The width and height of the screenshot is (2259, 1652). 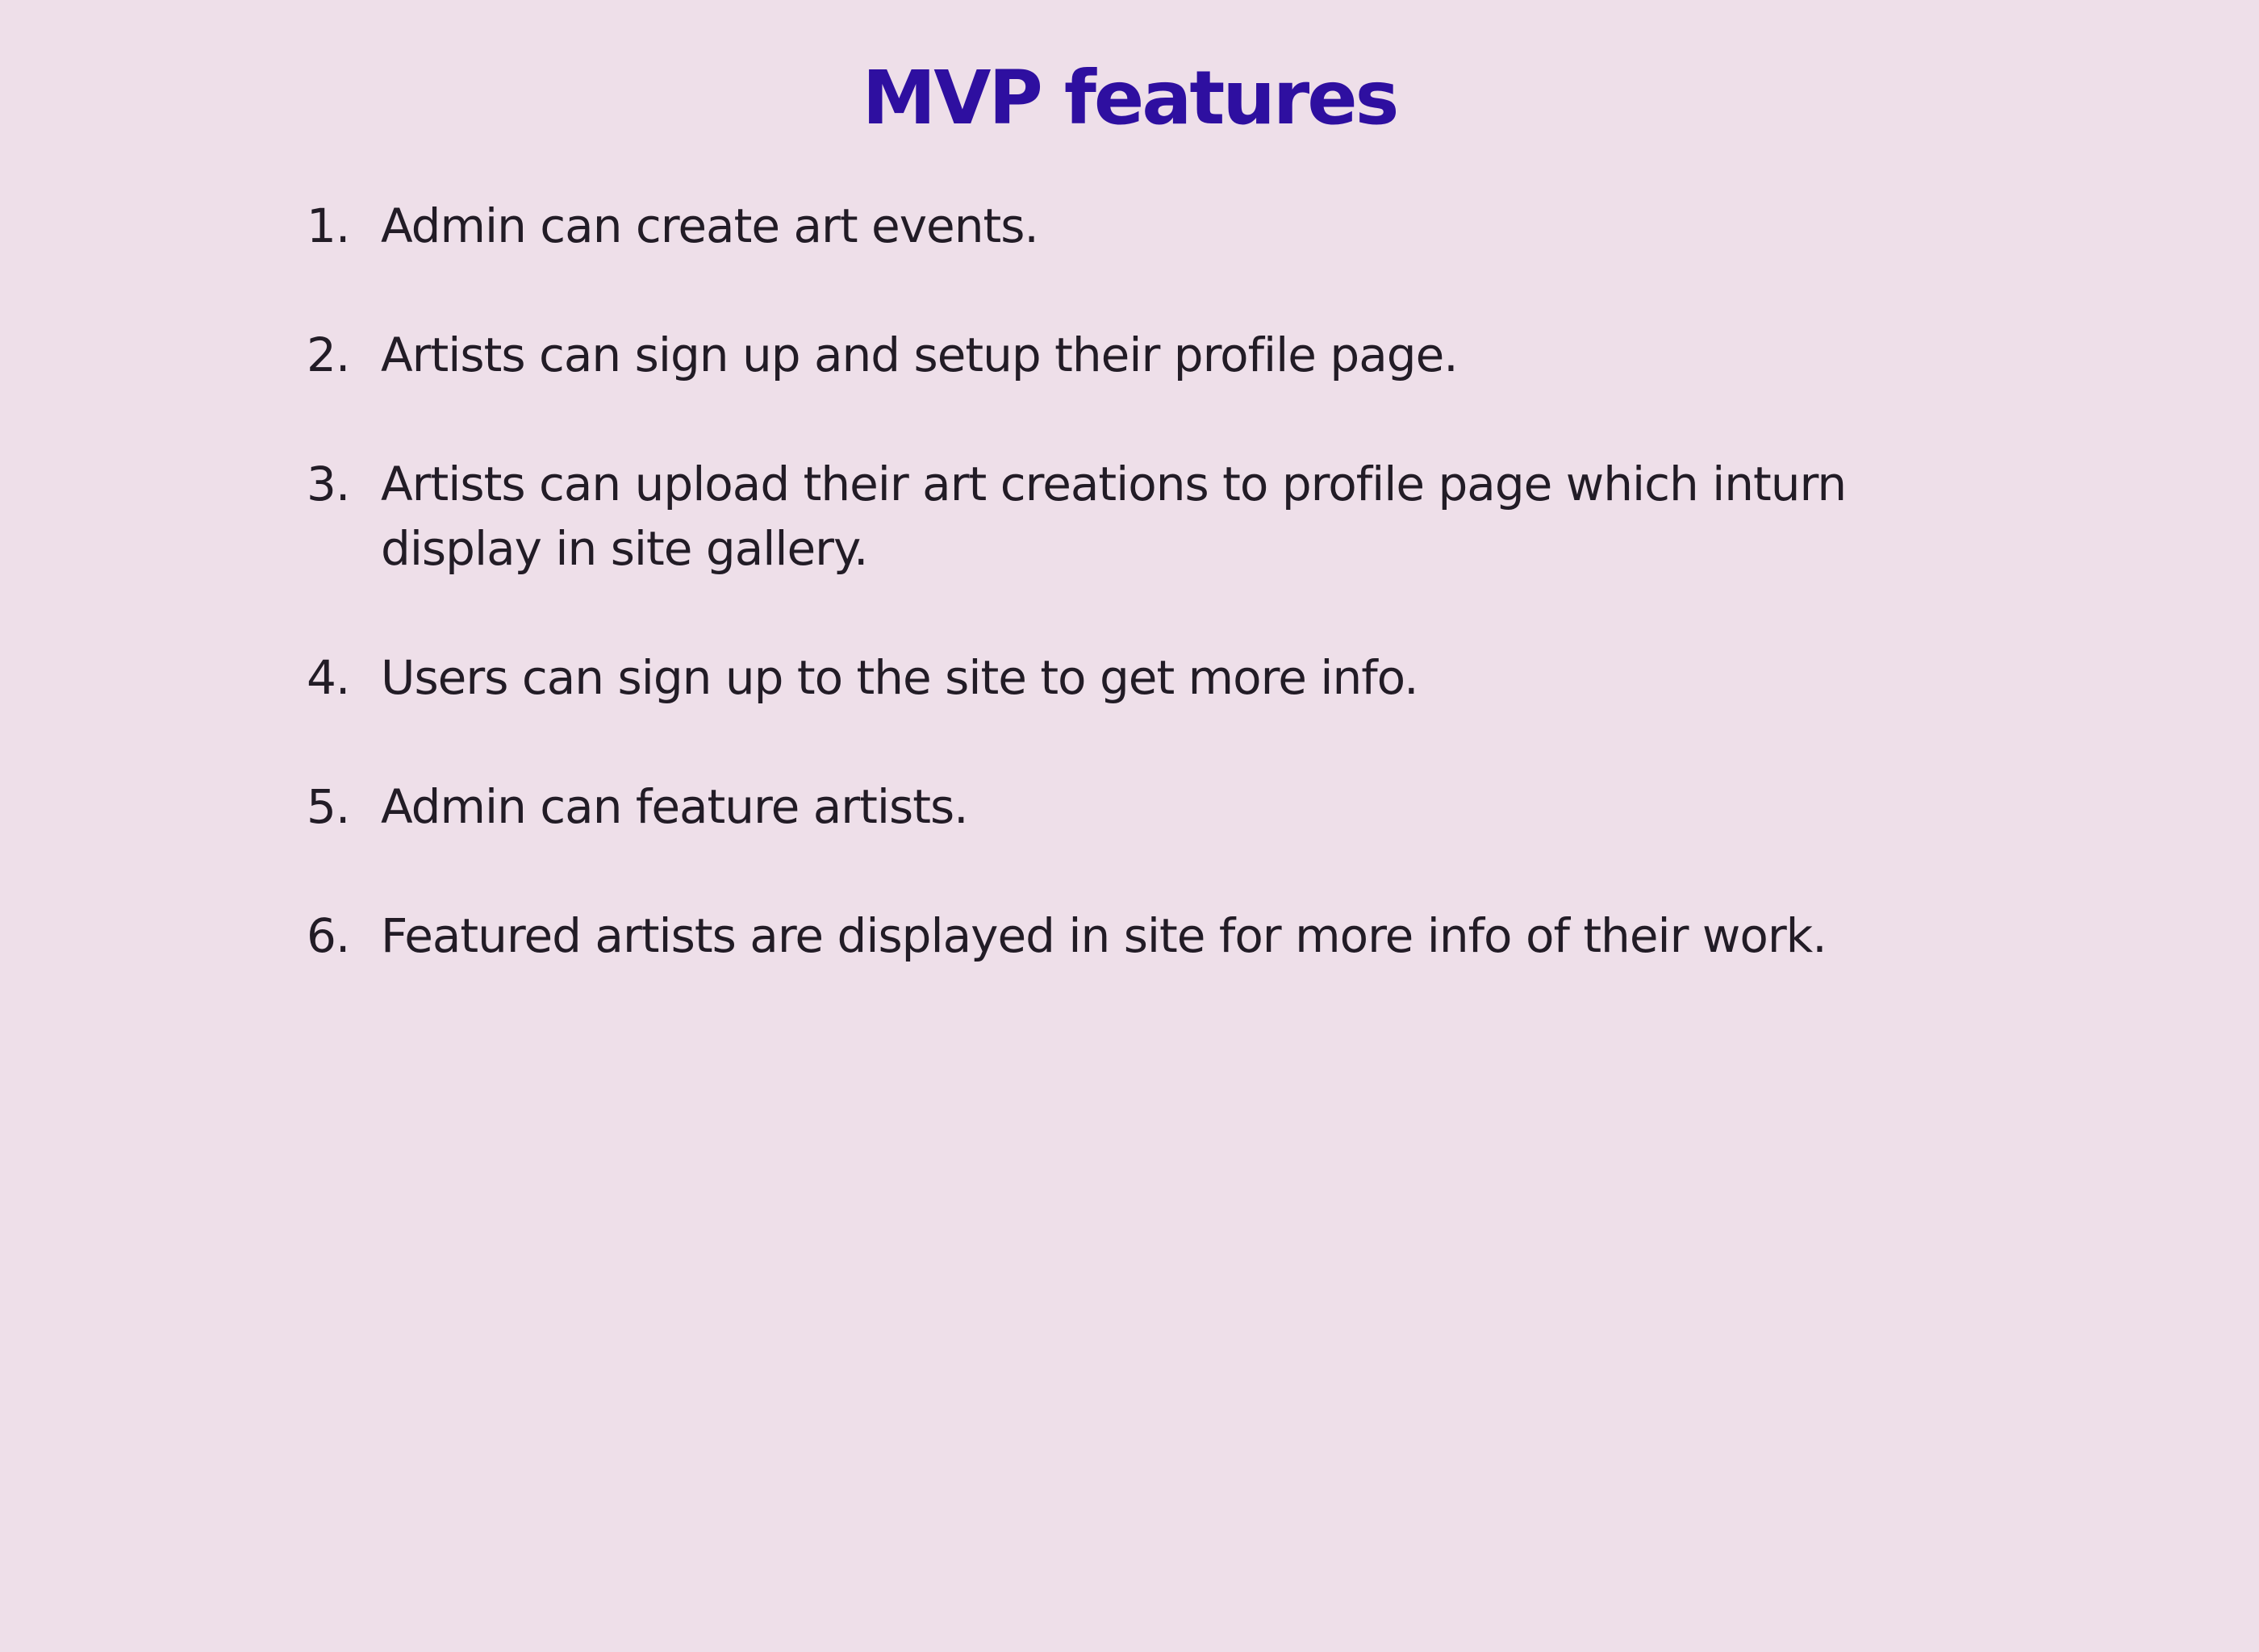 What do you see at coordinates (710, 226) in the screenshot?
I see `feature-text: Admin can create art events.` at bounding box center [710, 226].